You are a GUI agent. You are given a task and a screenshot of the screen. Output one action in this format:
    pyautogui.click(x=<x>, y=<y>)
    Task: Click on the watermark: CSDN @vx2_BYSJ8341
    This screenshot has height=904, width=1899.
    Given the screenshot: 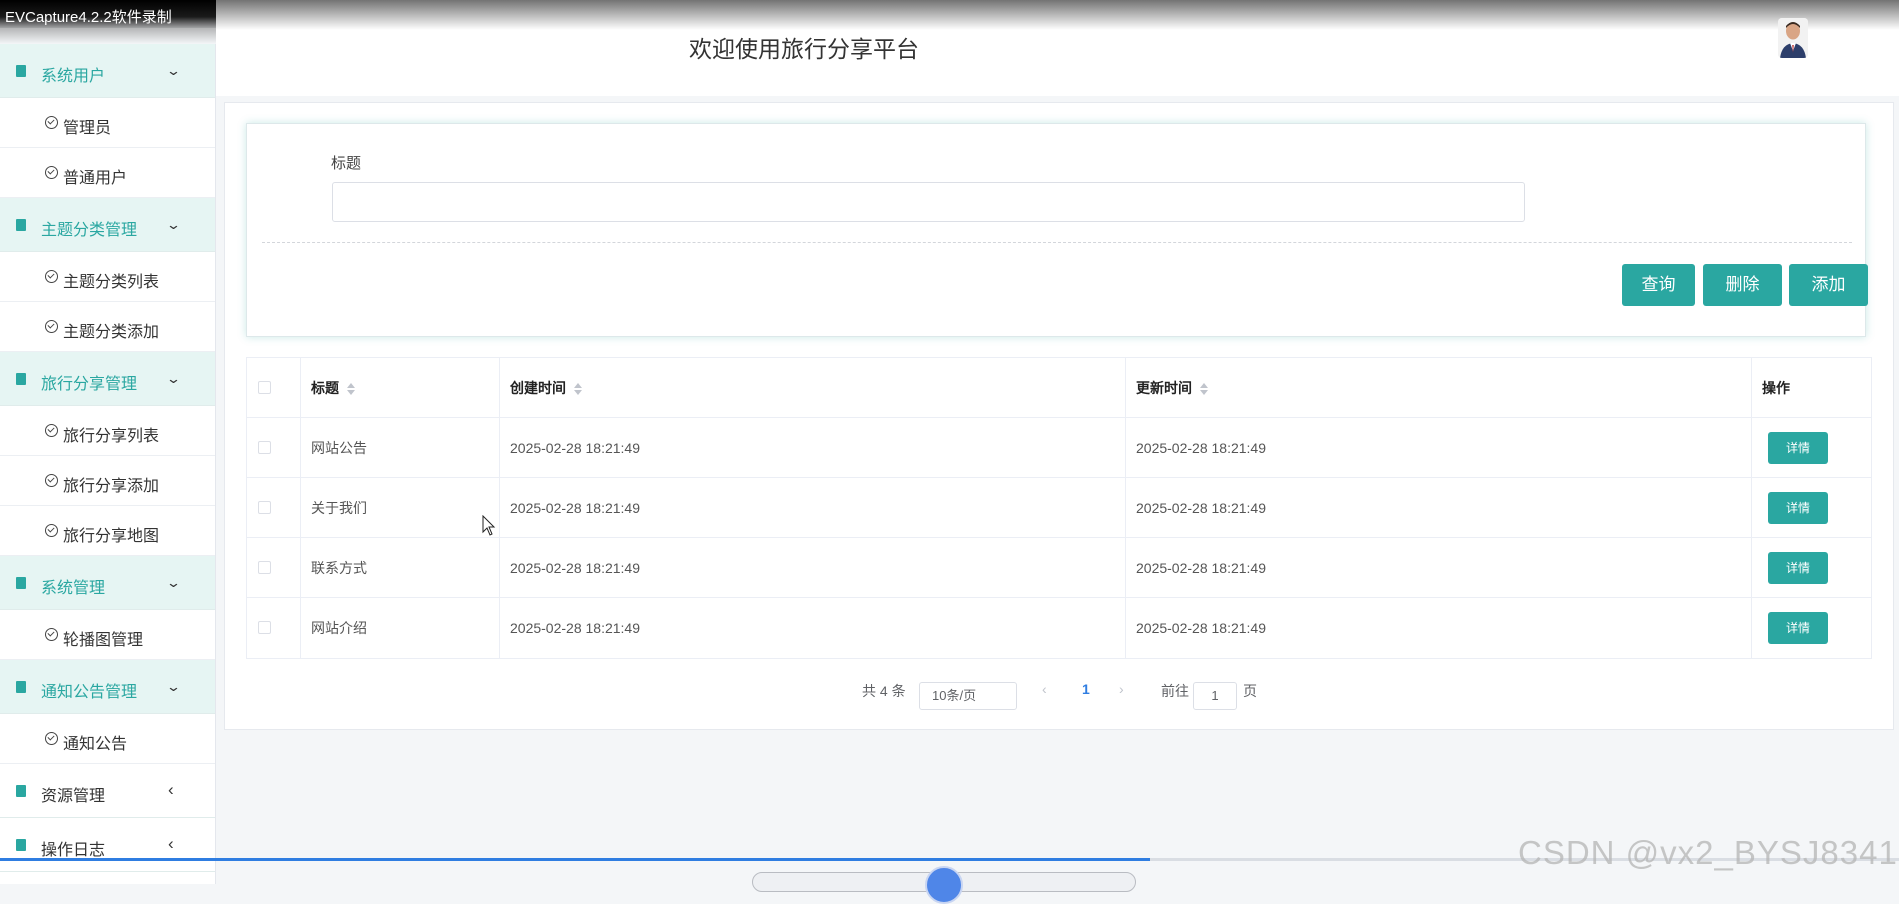 What is the action you would take?
    pyautogui.click(x=1708, y=852)
    